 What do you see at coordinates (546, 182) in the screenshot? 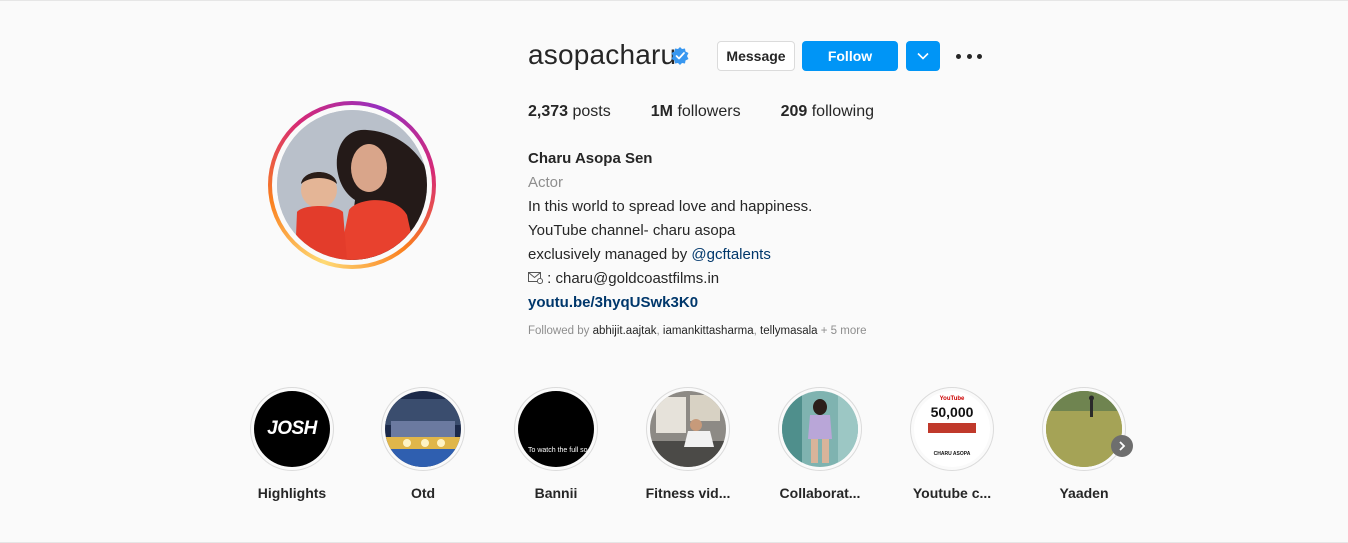
I see `bio-category: Actor` at bounding box center [546, 182].